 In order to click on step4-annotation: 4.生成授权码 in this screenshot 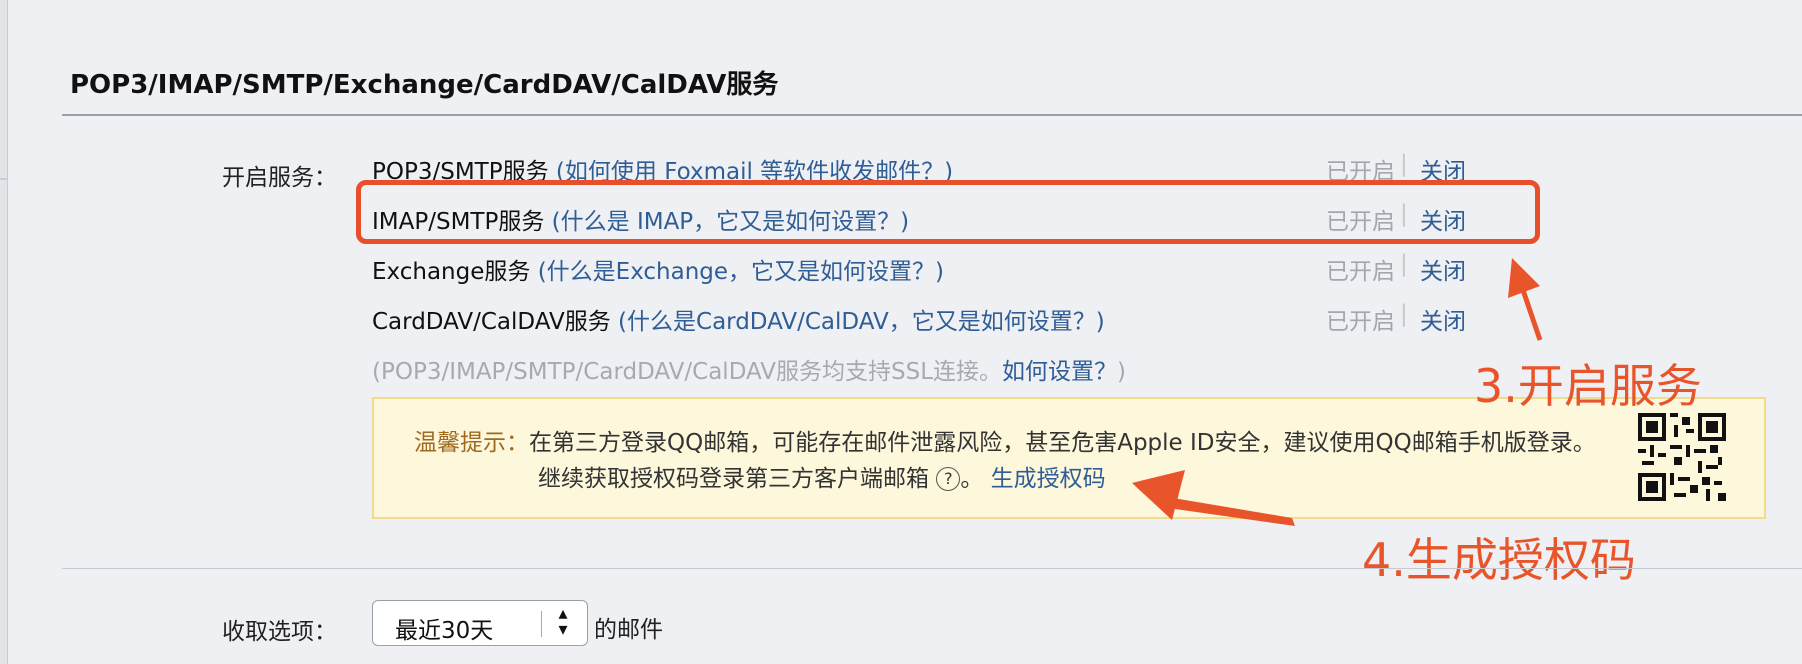, I will do `click(1499, 560)`.